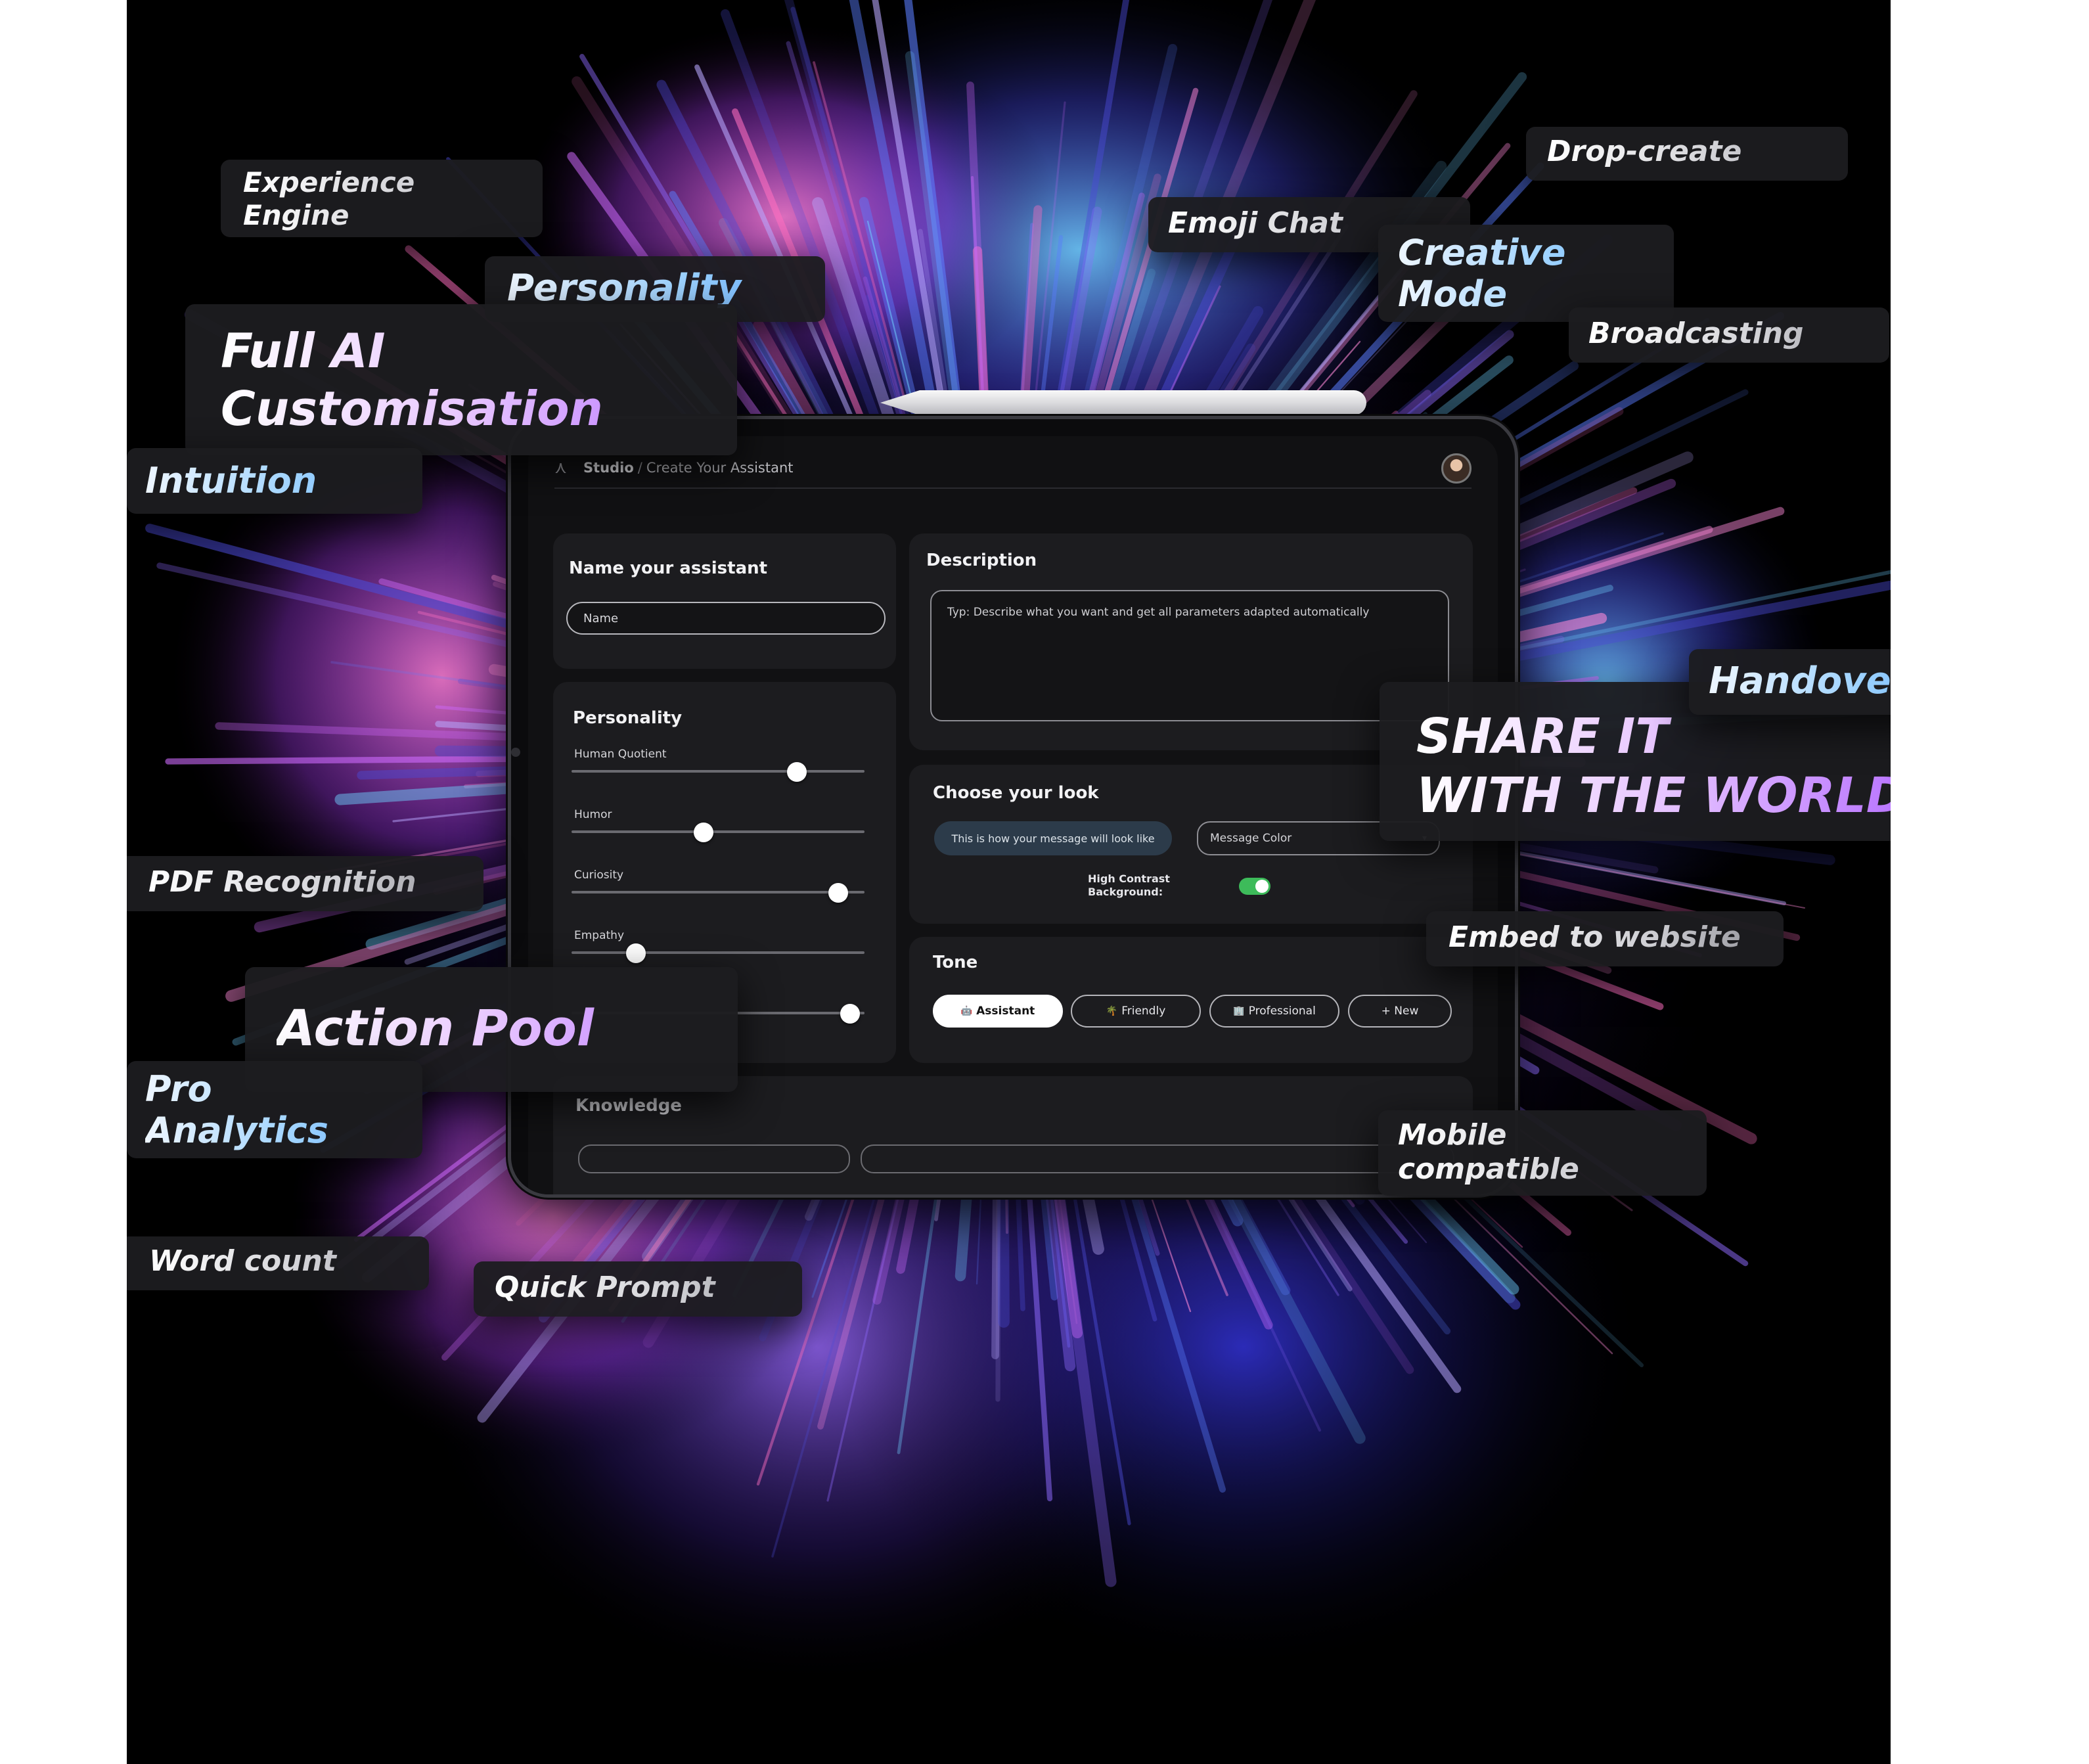 Image resolution: width=2089 pixels, height=1764 pixels. Describe the element at coordinates (714, 1158) in the screenshot. I see `knowledge-input-left` at that location.